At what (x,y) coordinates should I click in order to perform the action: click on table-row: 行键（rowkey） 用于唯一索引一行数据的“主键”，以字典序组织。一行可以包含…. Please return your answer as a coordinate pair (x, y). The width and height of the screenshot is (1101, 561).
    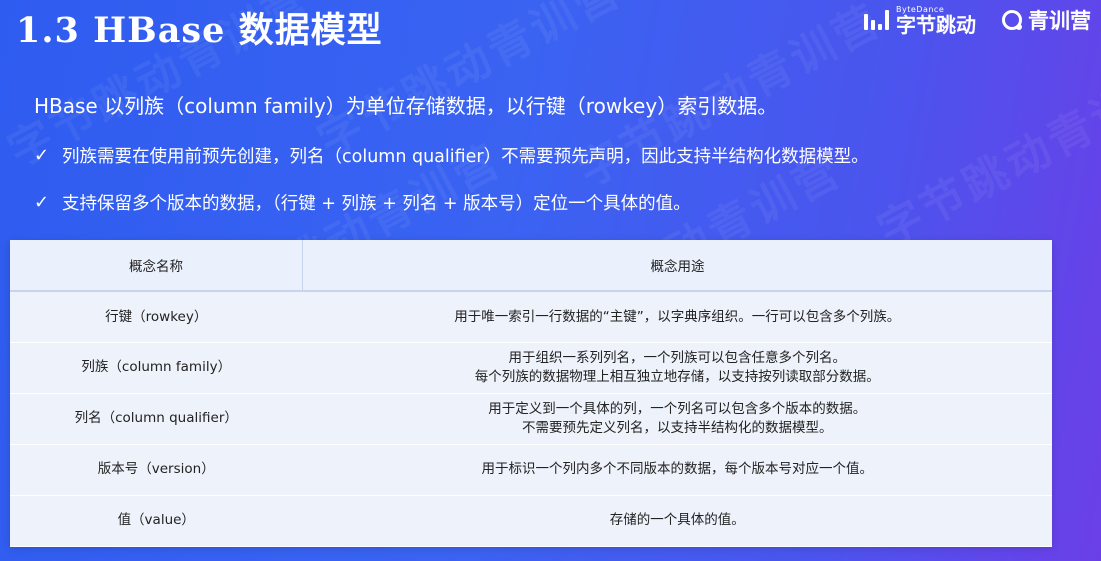
    Looking at the image, I should click on (531, 317).